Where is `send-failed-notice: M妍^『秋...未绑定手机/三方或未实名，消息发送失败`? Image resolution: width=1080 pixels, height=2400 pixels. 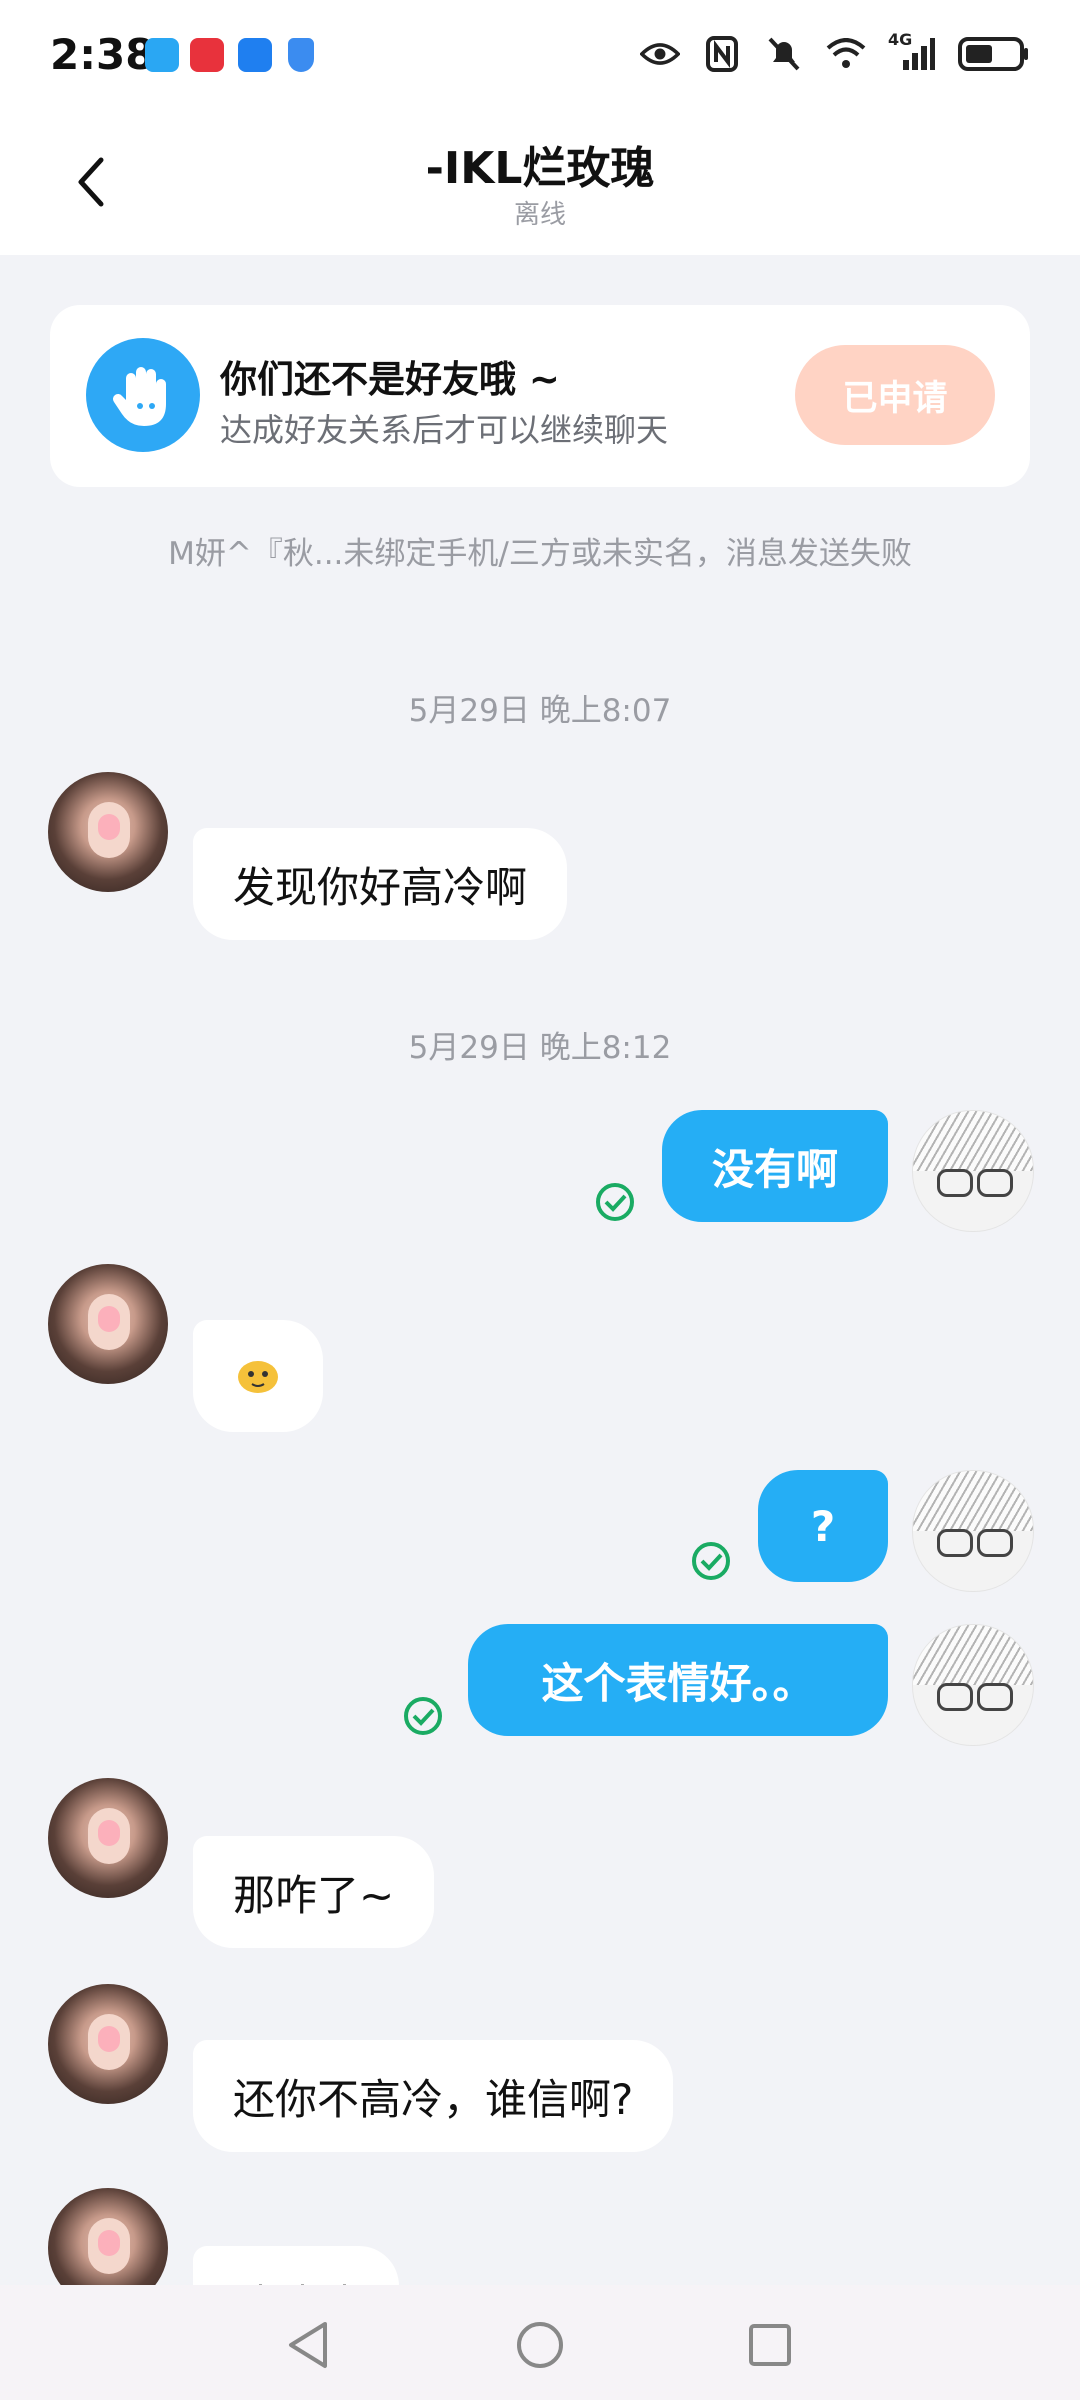
send-failed-notice: M妍^『秋...未绑定手机/三方或未实名，消息发送失败 is located at coordinates (540, 554).